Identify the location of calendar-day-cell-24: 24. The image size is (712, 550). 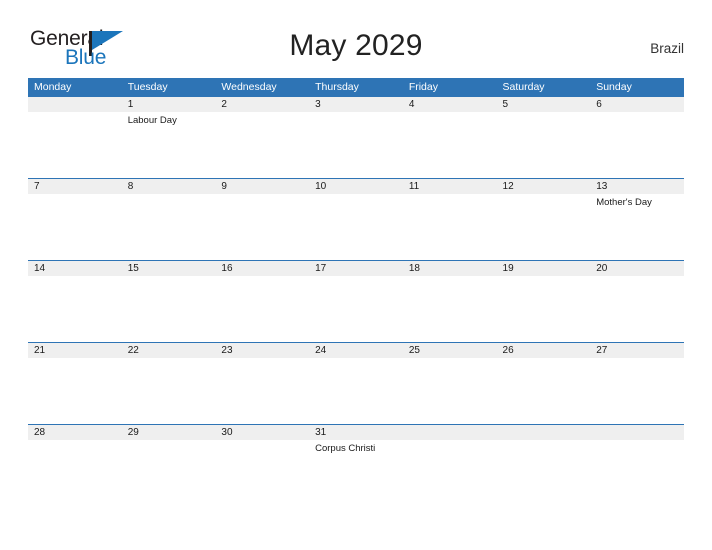
(356, 383).